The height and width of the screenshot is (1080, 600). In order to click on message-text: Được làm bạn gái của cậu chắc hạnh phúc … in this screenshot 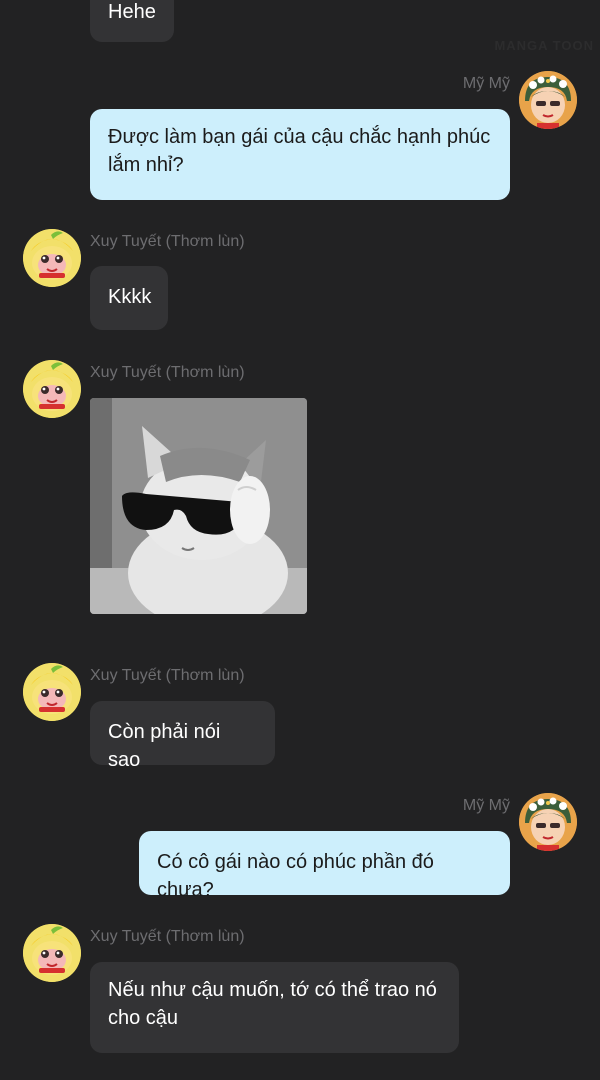, I will do `click(299, 151)`.